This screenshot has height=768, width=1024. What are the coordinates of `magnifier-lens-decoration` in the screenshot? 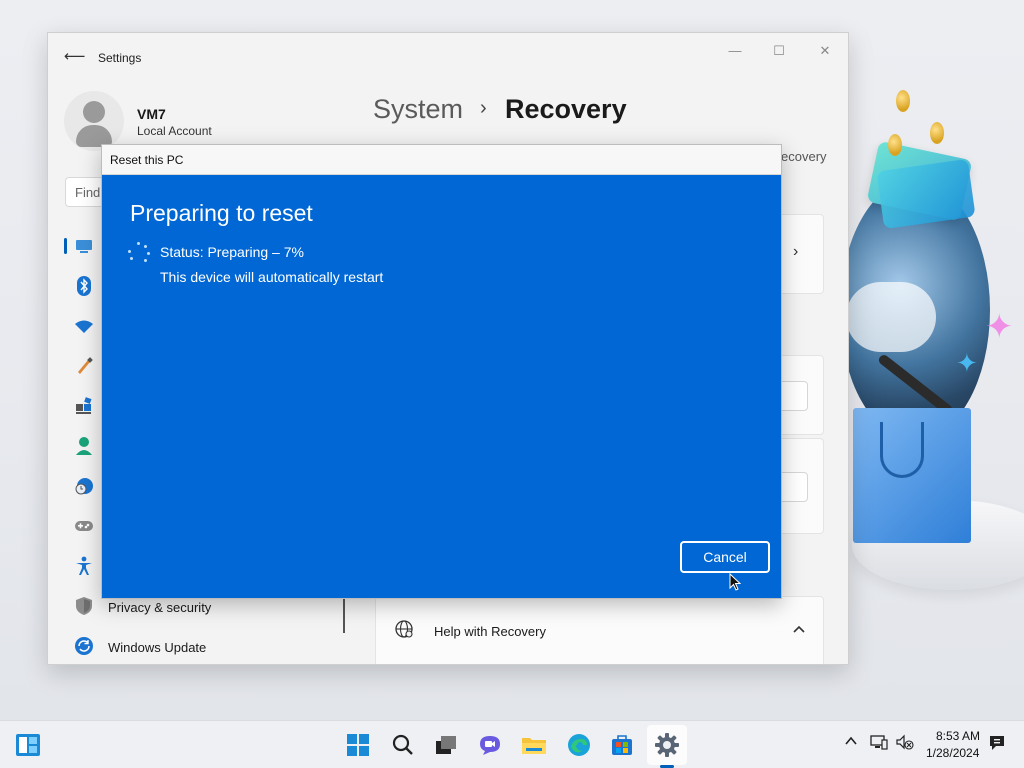 It's located at (891, 317).